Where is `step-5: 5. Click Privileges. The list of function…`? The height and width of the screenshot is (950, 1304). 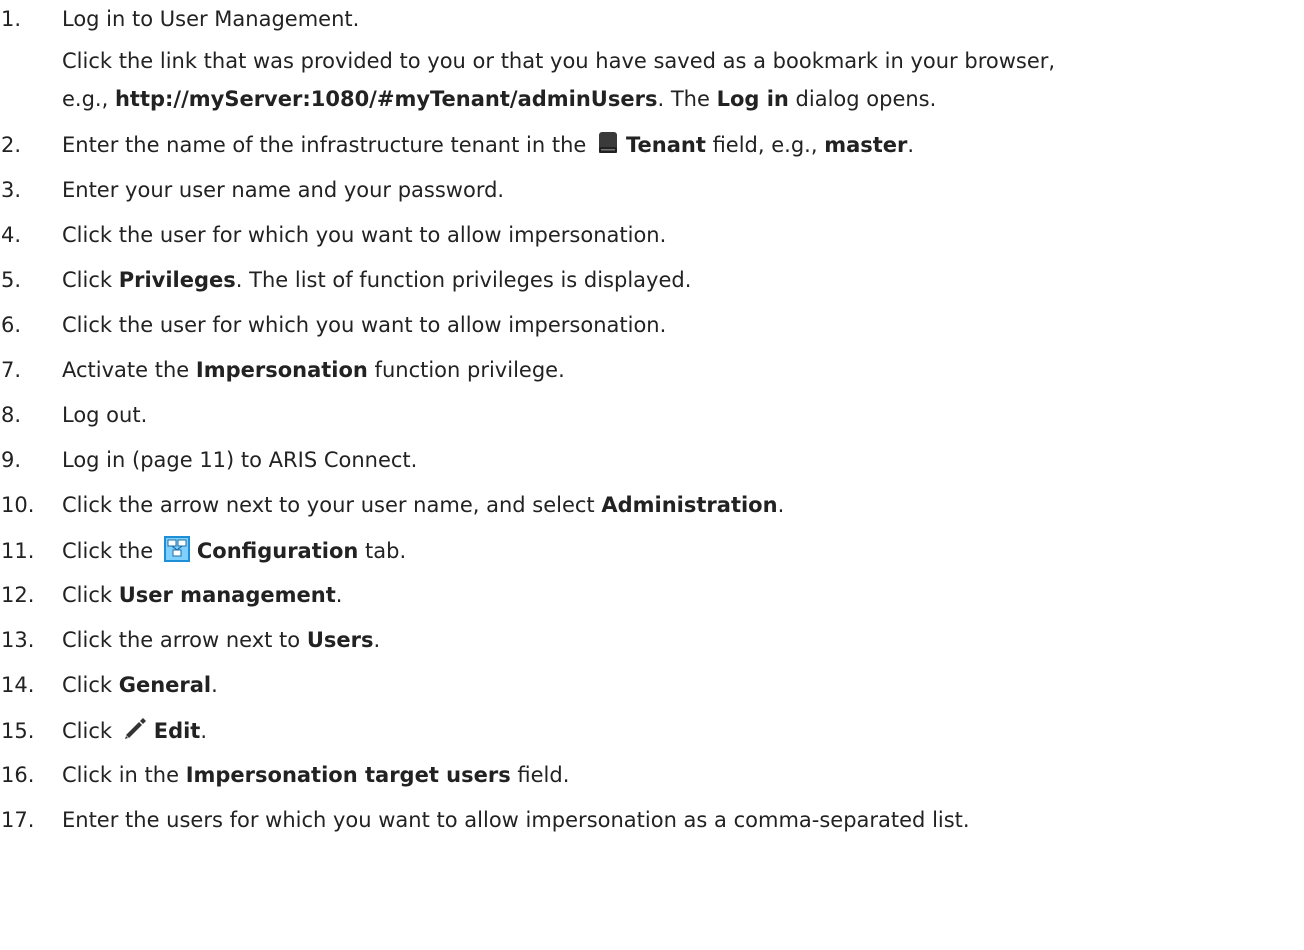
step-5: 5. Click Privileges. The list of function… is located at coordinates (346, 280).